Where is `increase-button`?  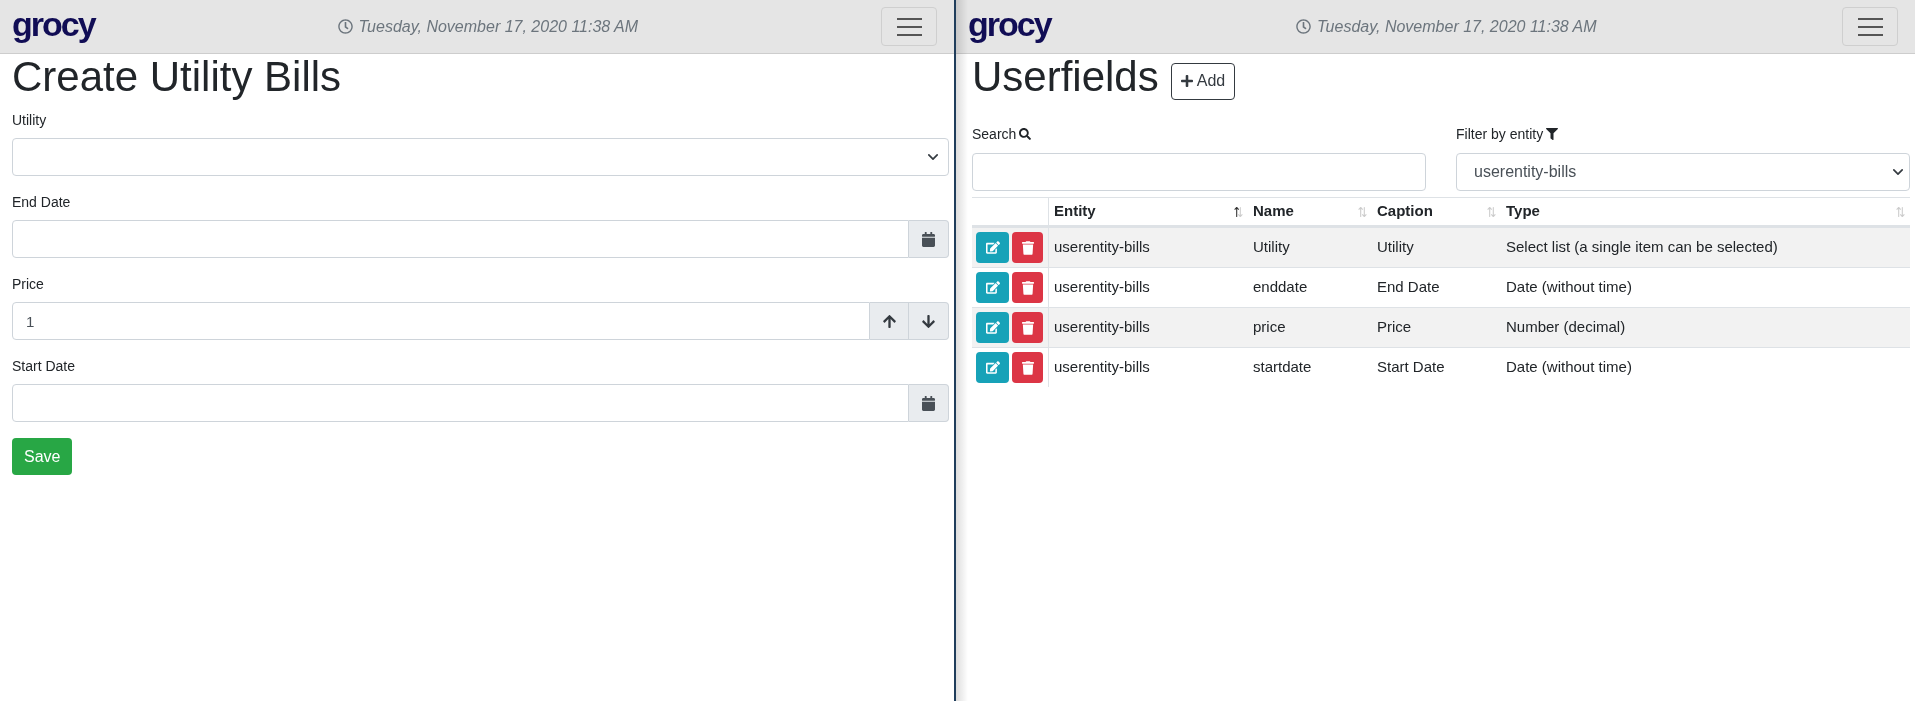
increase-button is located at coordinates (889, 321).